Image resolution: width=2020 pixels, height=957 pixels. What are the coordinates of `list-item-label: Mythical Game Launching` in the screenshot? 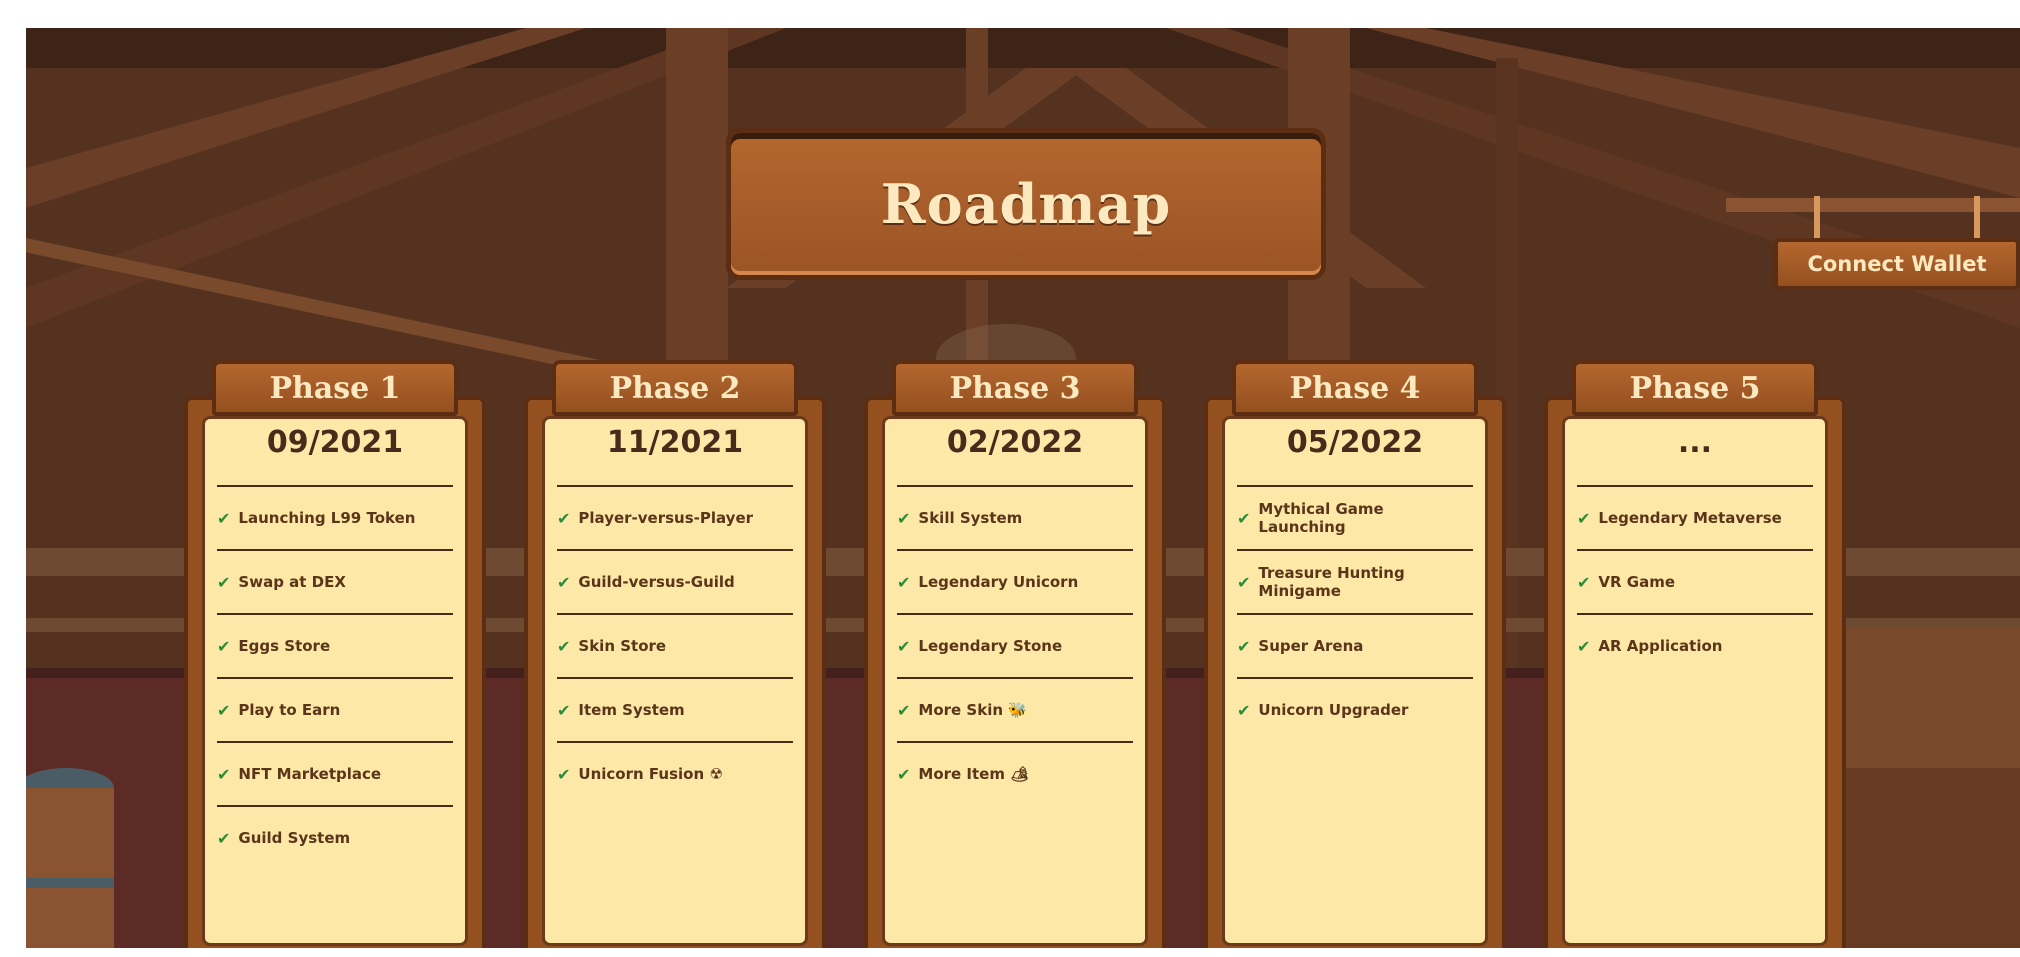 It's located at (1321, 518).